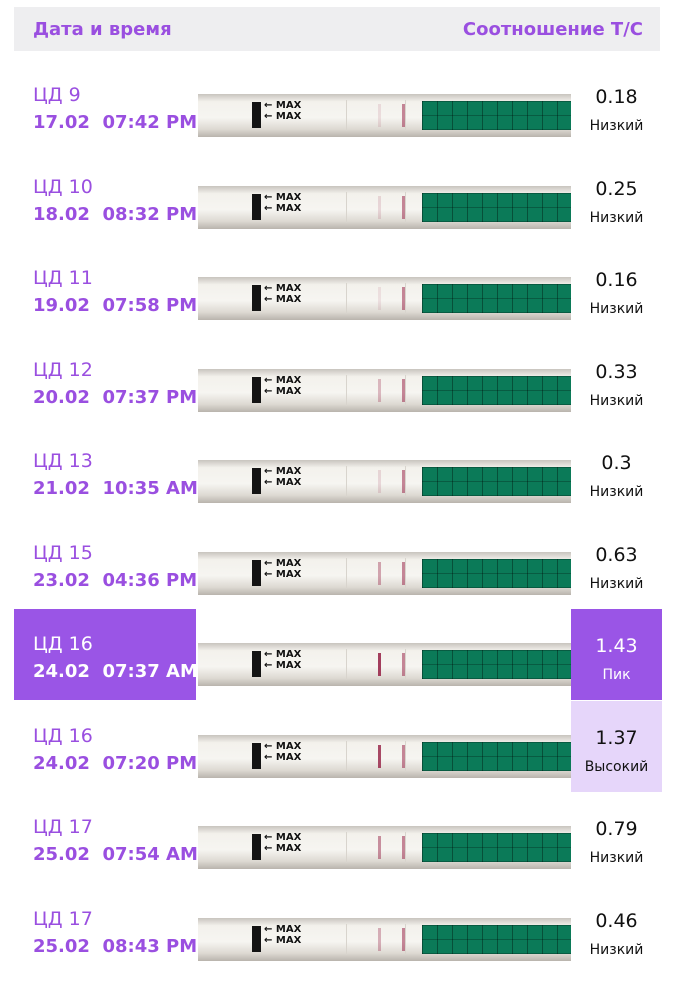 This screenshot has height=1000, width=676. Describe the element at coordinates (616, 646) in the screenshot. I see `ratio-value: 1.43` at that location.